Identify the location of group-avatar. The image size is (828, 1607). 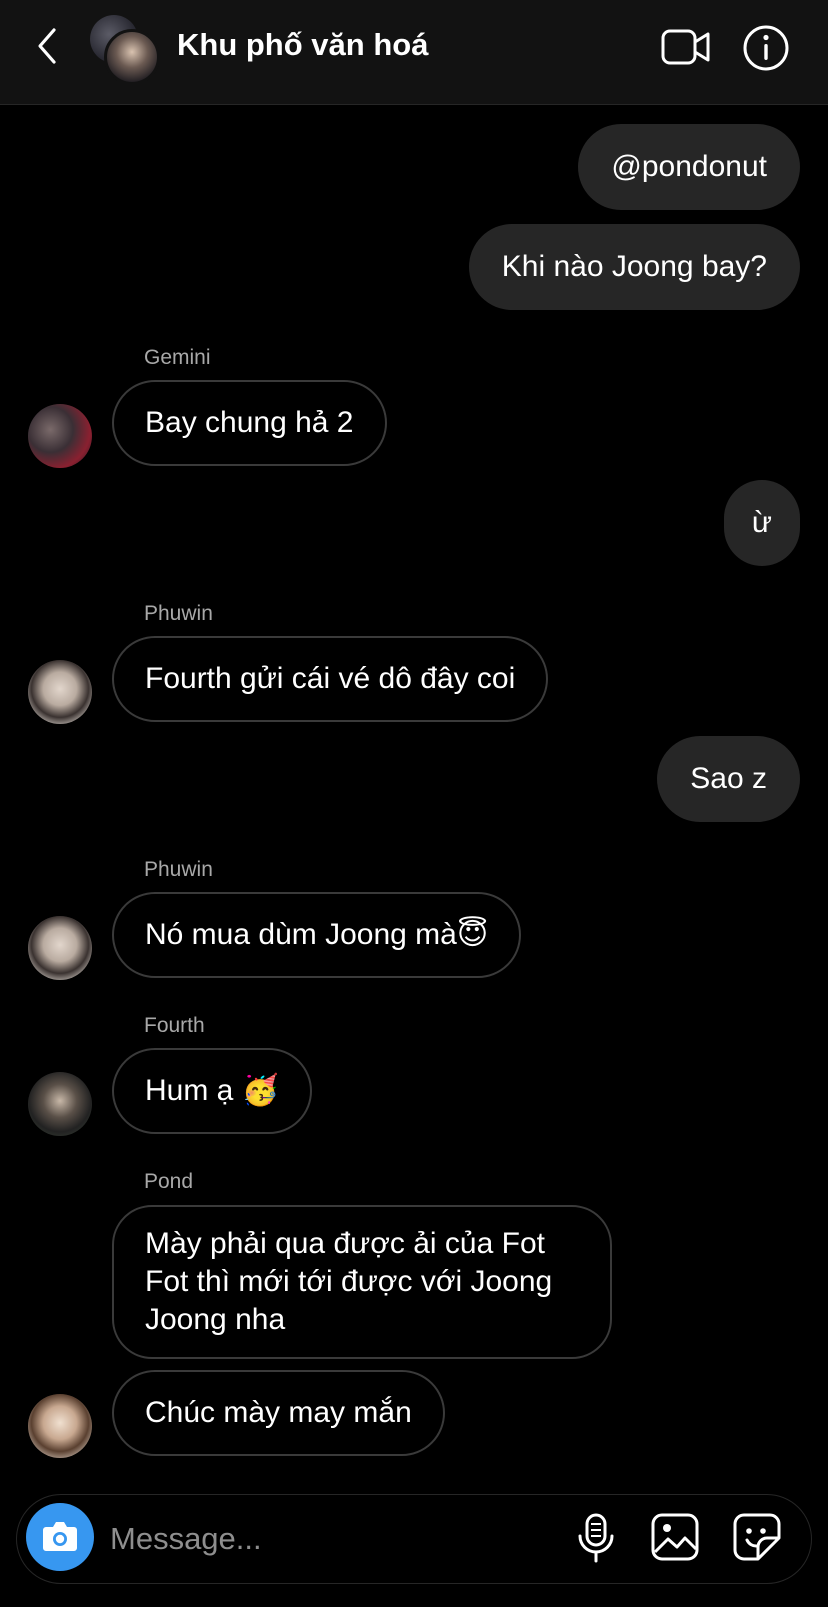
(125, 50).